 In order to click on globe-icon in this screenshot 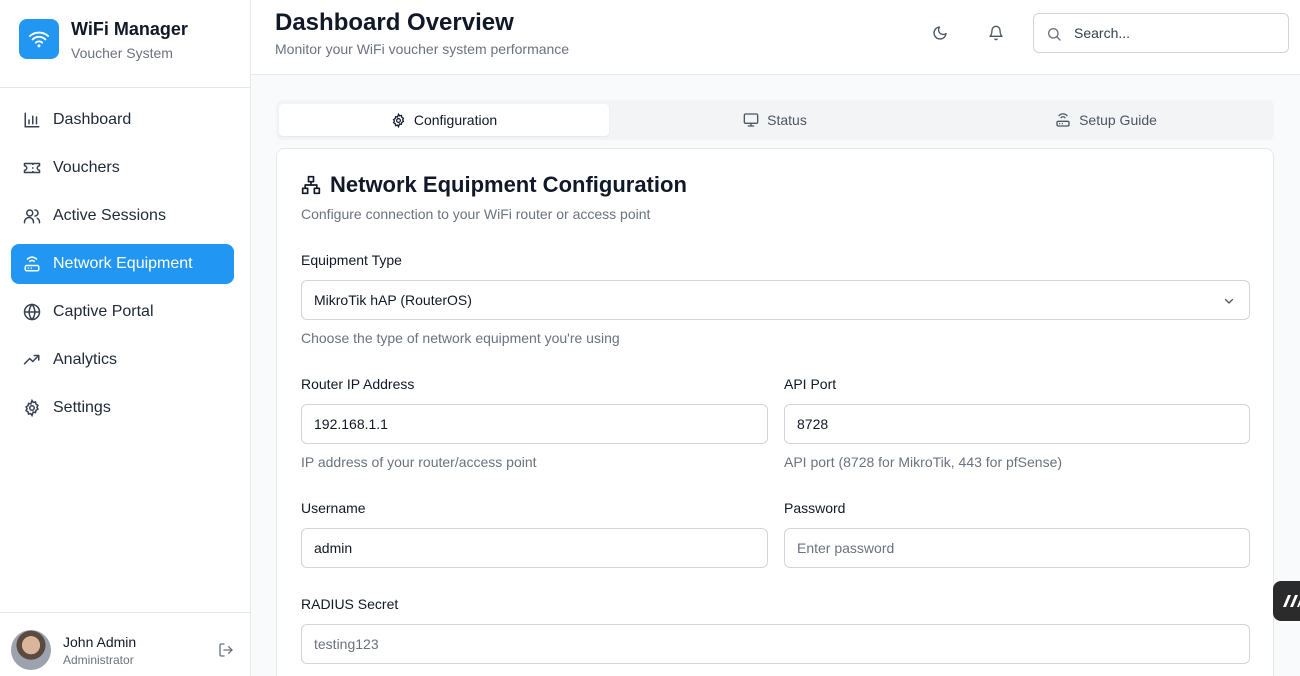, I will do `click(32, 312)`.